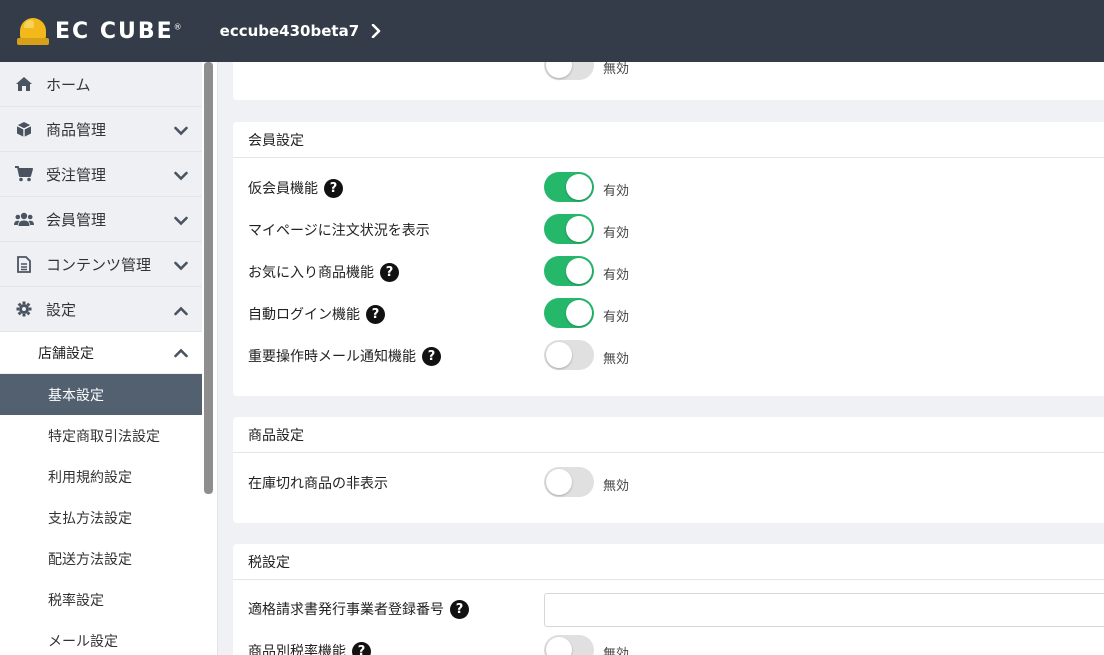  What do you see at coordinates (66, 353) in the screenshot?
I see `submenu-title: 店舗設定` at bounding box center [66, 353].